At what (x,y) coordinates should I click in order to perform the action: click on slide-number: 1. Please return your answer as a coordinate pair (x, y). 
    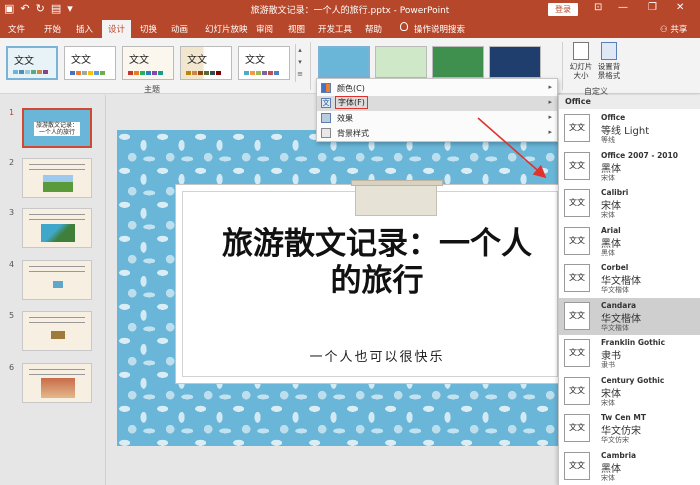
    Looking at the image, I should click on (12, 112).